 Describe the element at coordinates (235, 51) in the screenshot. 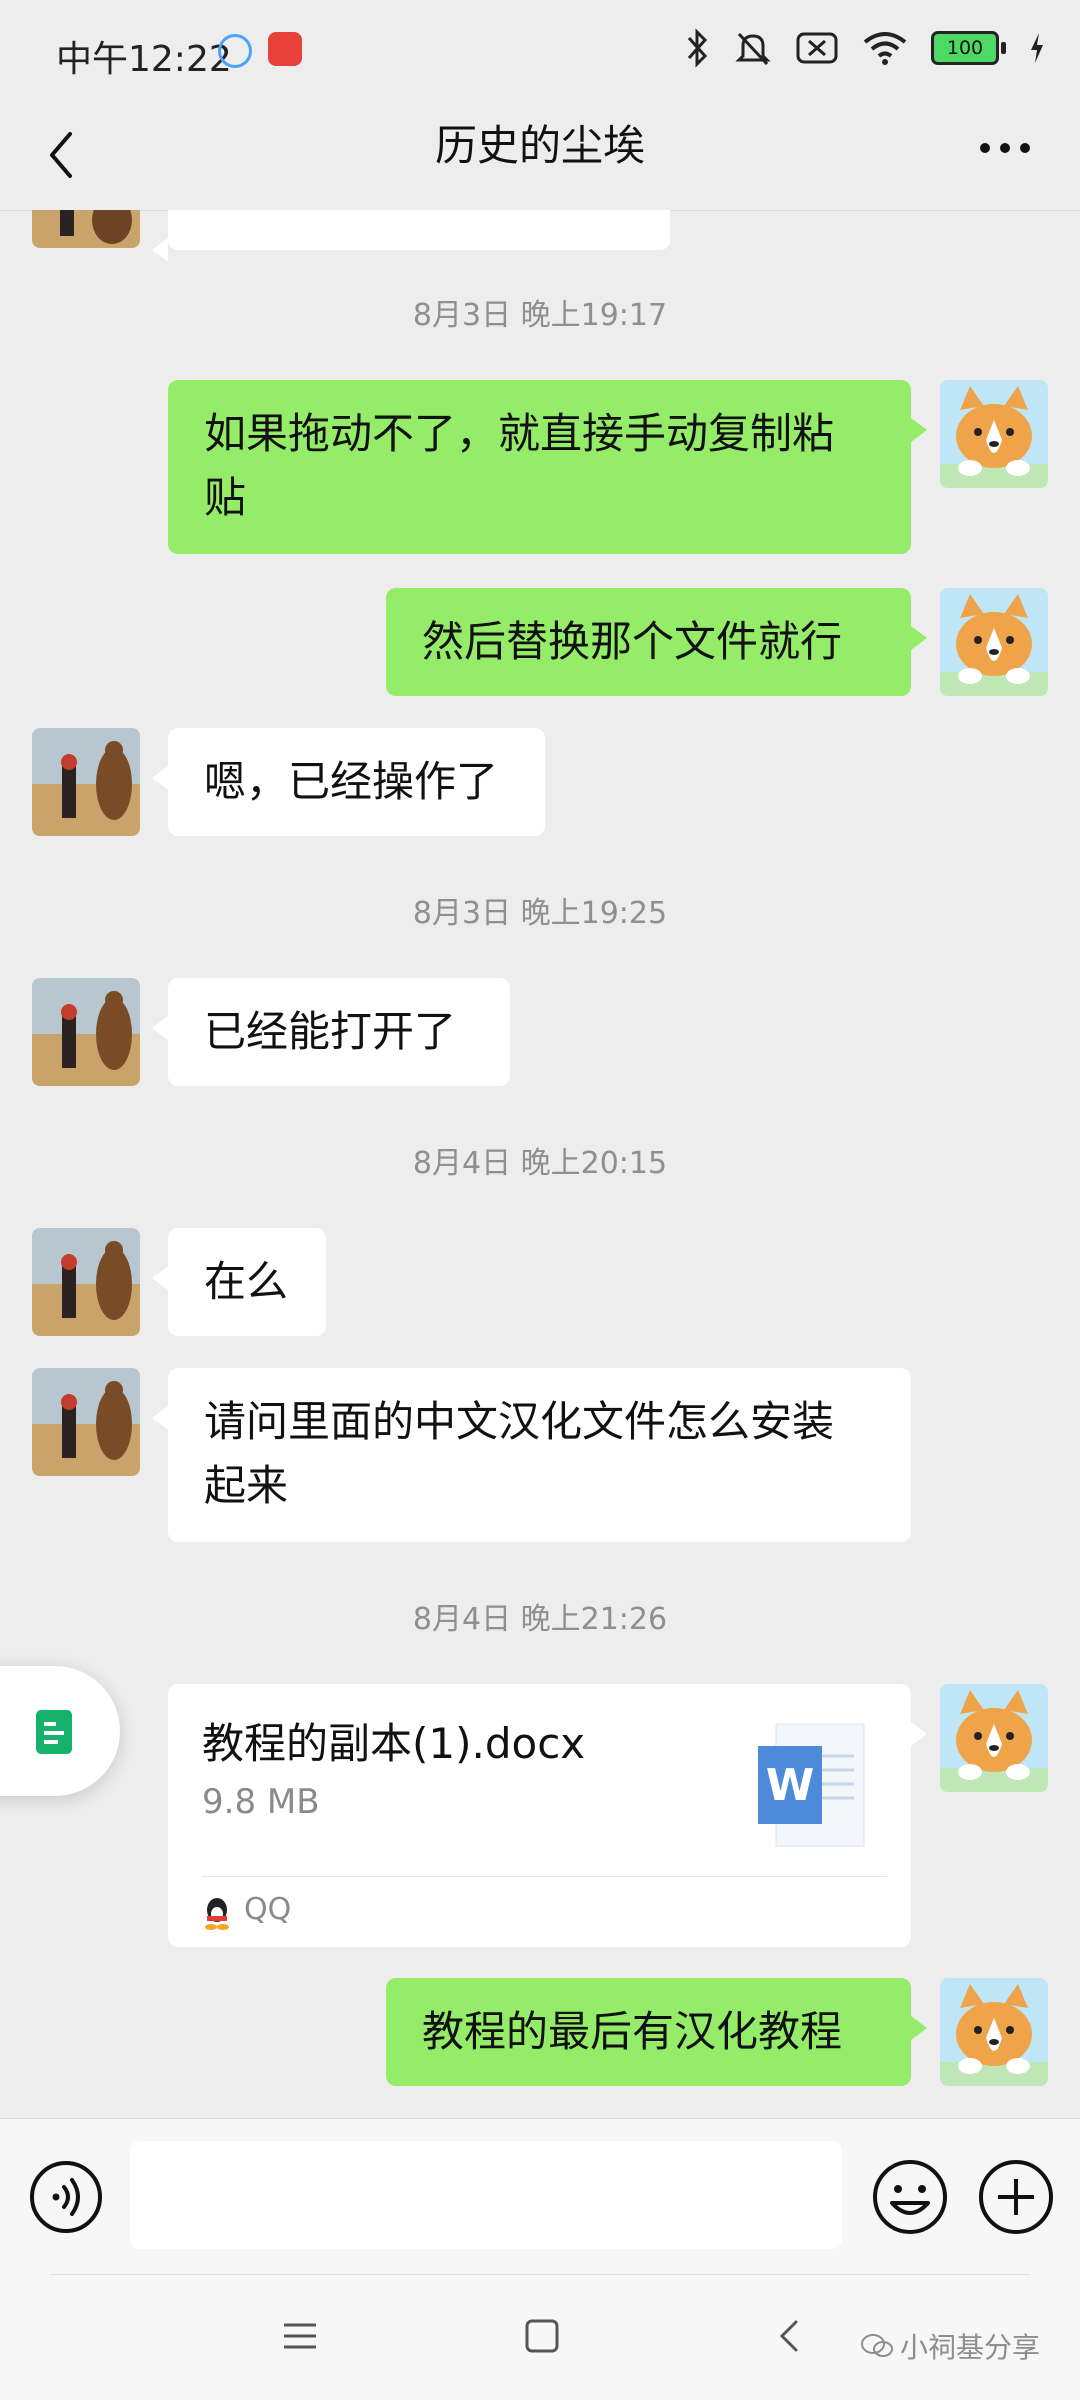

I see `notification-app-icon` at that location.